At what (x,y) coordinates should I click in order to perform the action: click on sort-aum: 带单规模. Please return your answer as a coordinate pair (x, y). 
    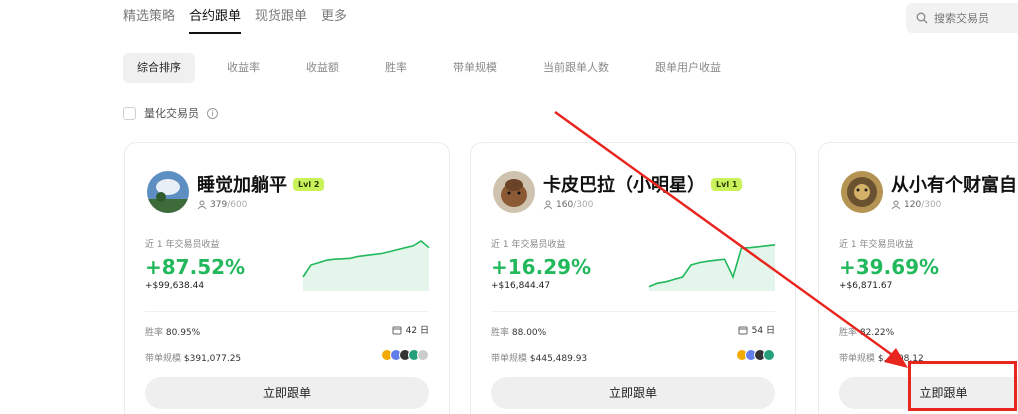
    Looking at the image, I should click on (475, 68).